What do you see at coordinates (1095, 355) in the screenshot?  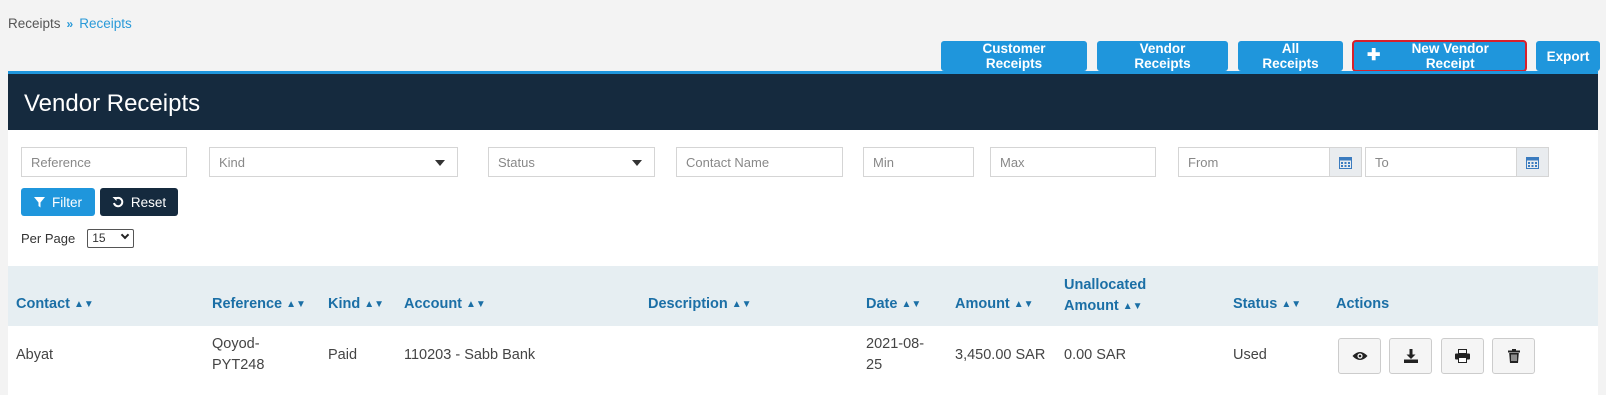 I see `cell-unallocated: 0.00 SAR` at bounding box center [1095, 355].